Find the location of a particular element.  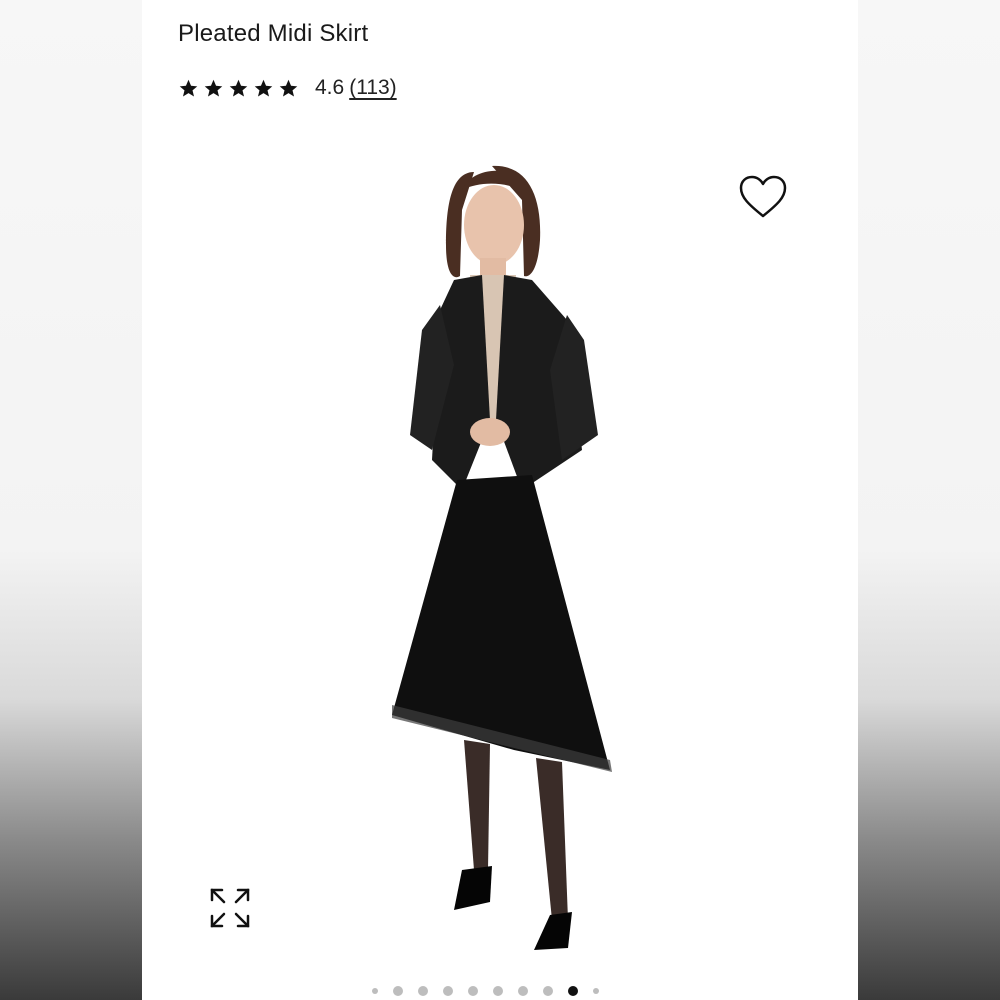

expand-arrows-icon is located at coordinates (230, 908).